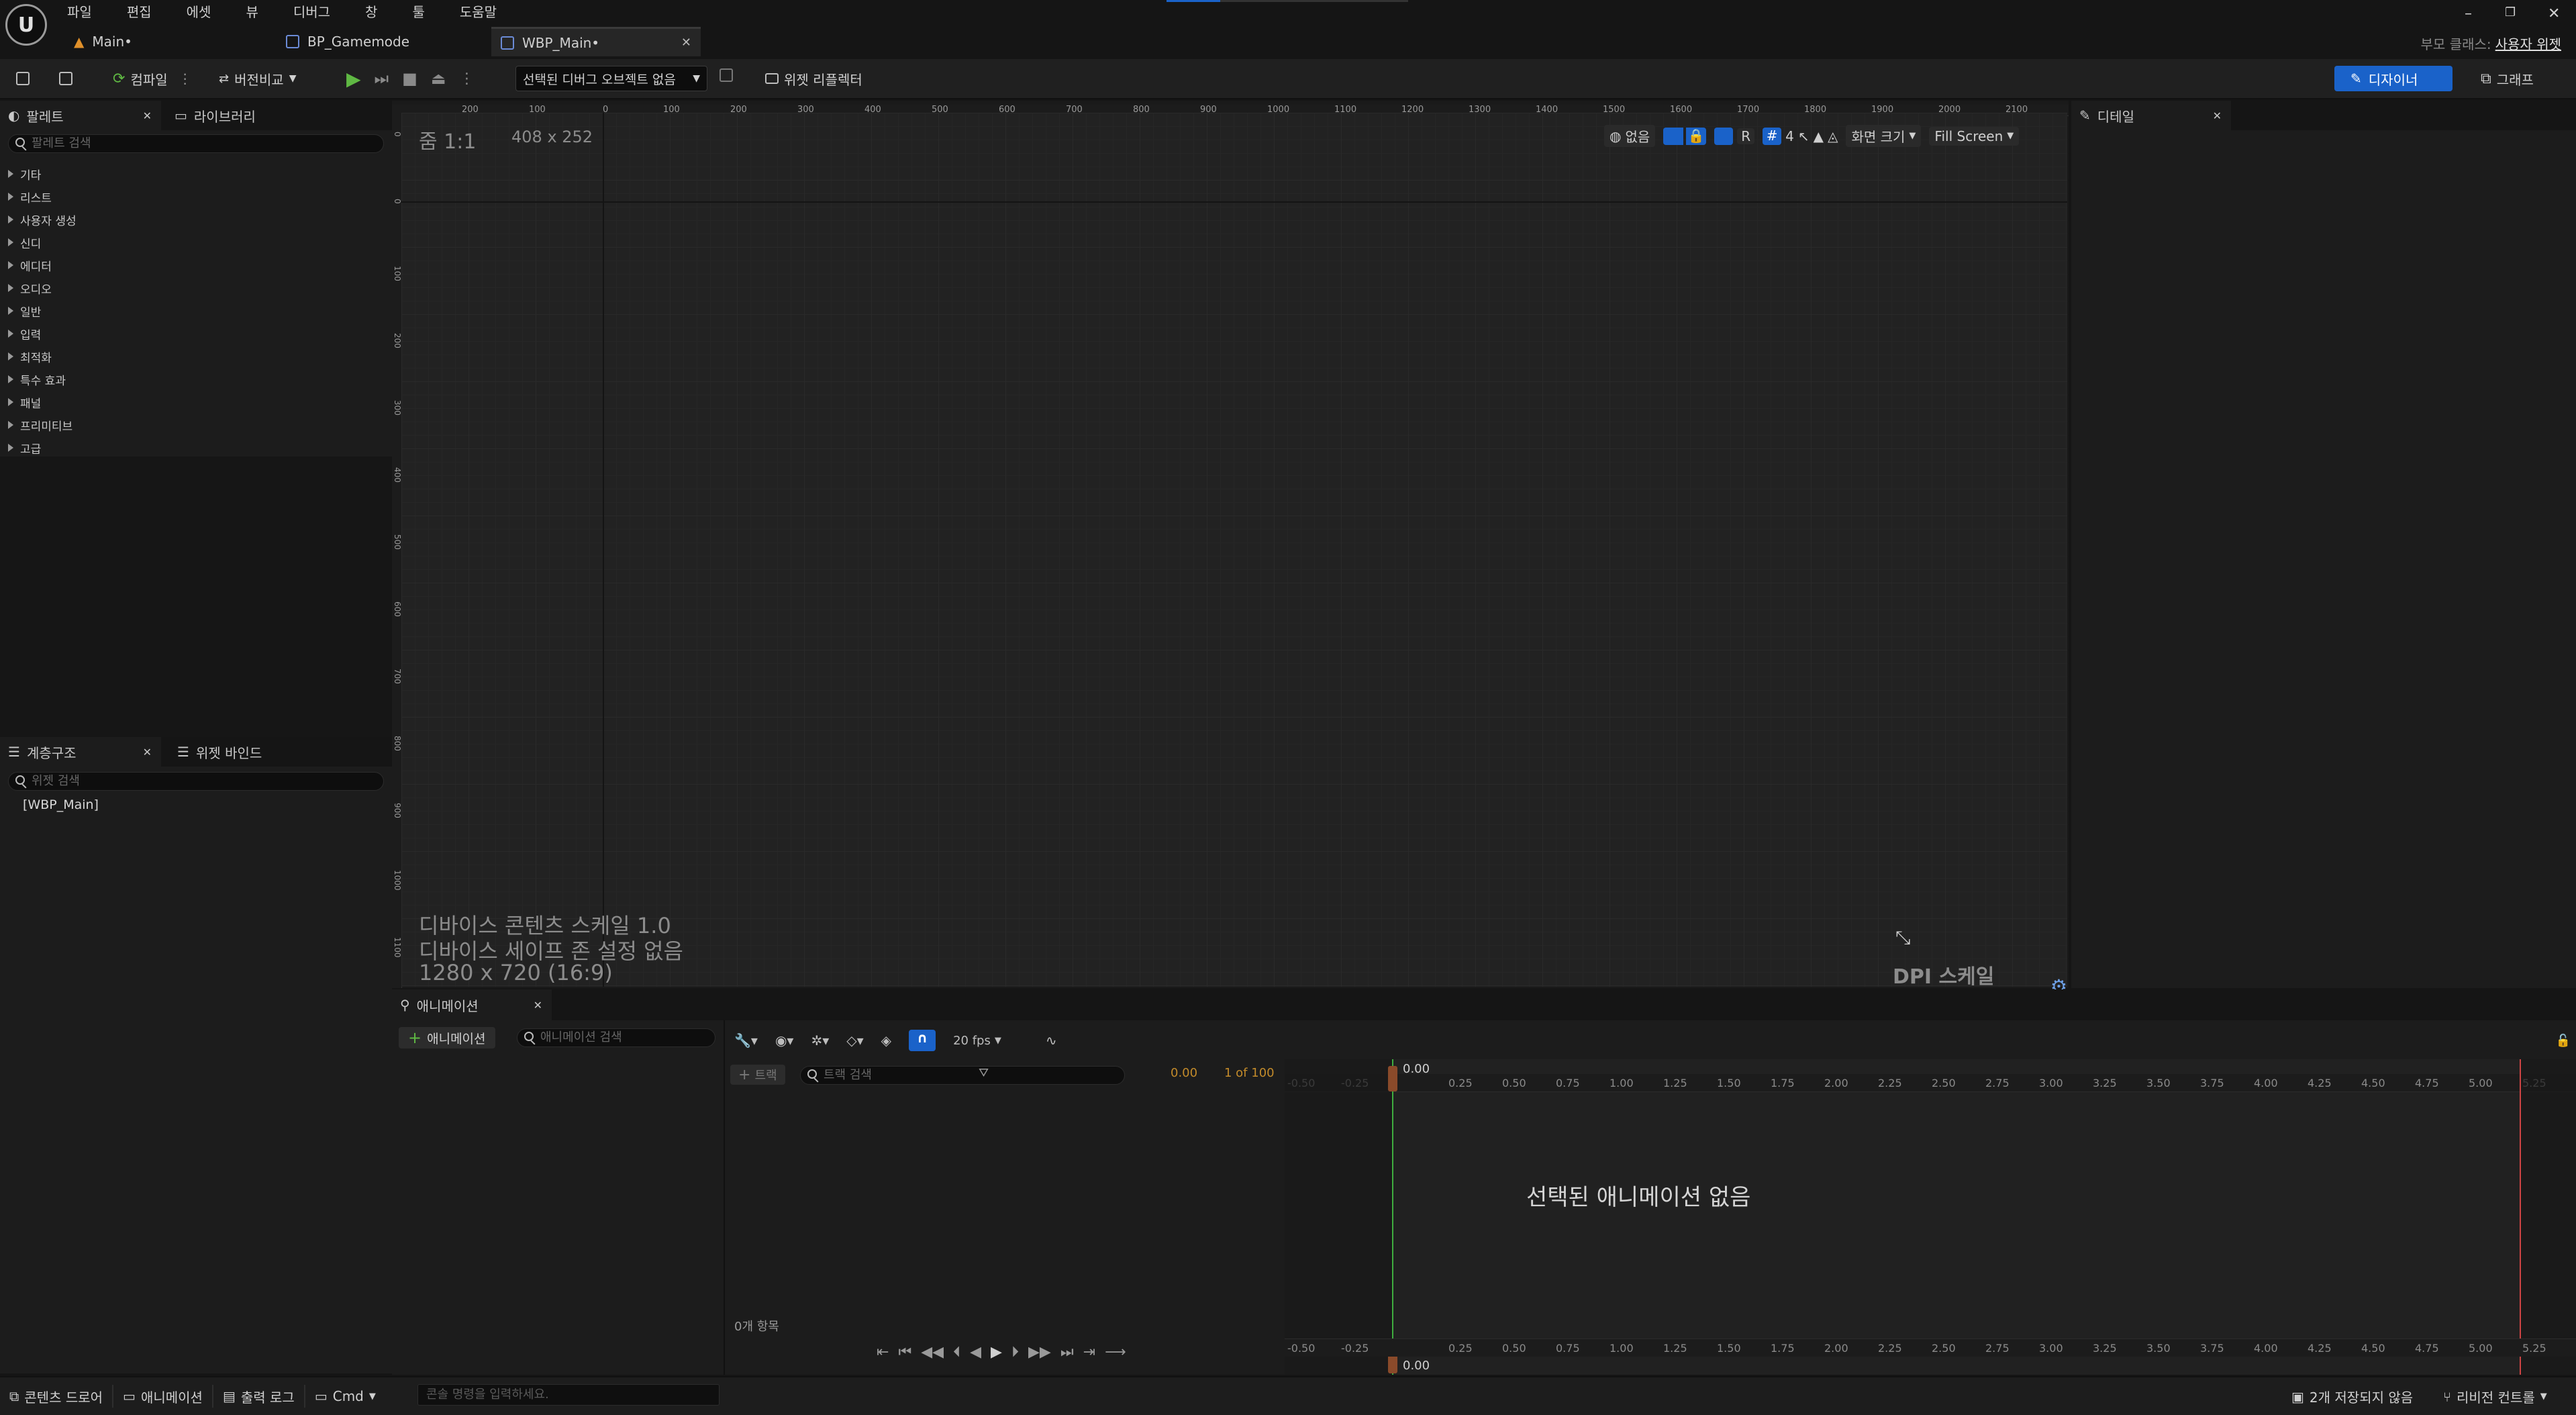 The height and width of the screenshot is (1415, 2576). What do you see at coordinates (2151, 115) in the screenshot?
I see `tab-details: ✎ 디테일 ✕` at bounding box center [2151, 115].